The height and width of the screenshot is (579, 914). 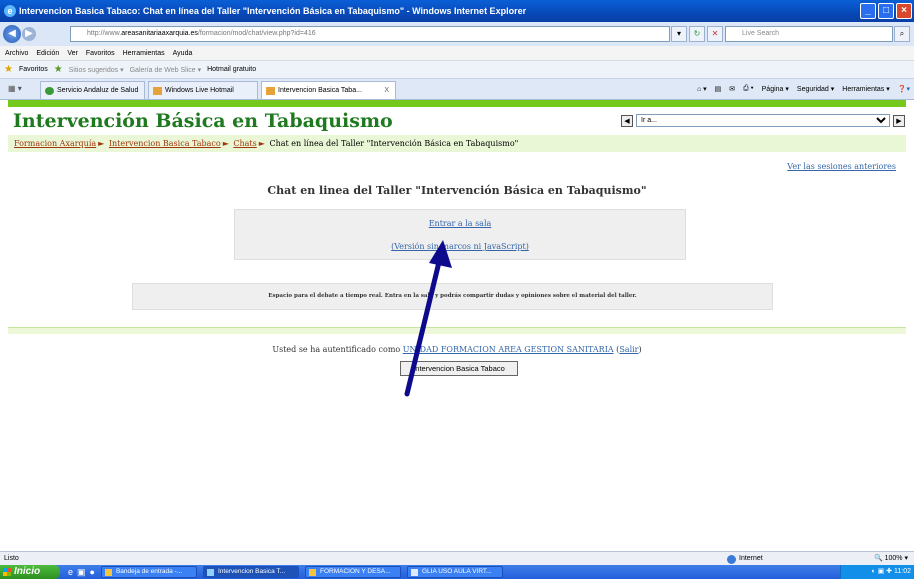 What do you see at coordinates (58, 69) in the screenshot?
I see `add-favorite-icon: ★` at bounding box center [58, 69].